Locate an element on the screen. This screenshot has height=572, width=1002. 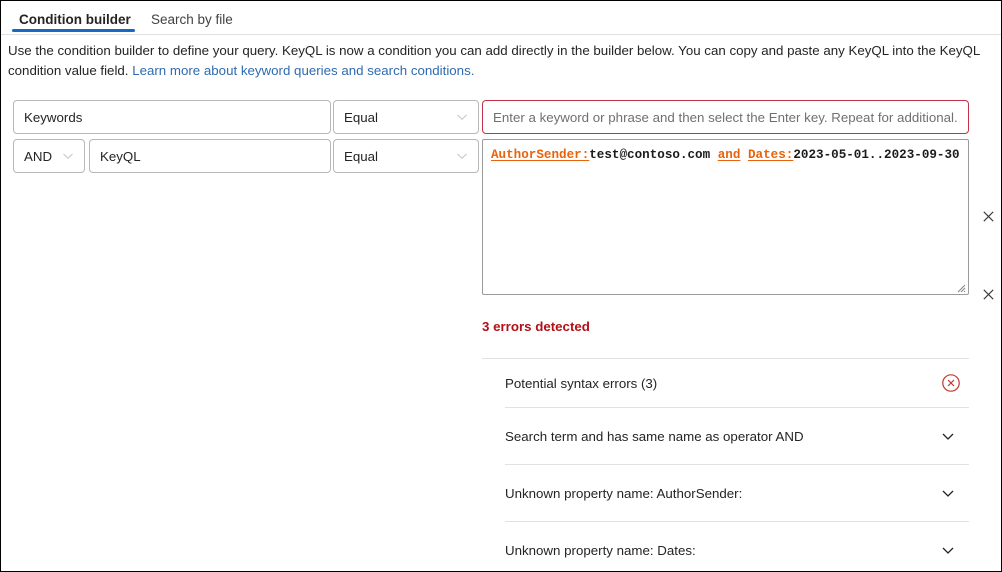
error-message: Unknown property name: AuthorSender: is located at coordinates (624, 493).